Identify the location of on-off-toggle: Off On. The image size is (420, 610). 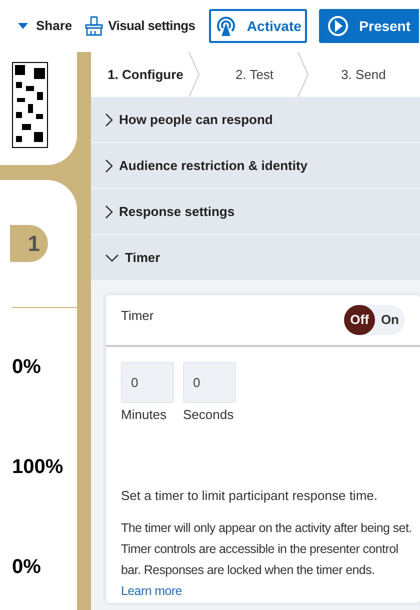
(374, 320).